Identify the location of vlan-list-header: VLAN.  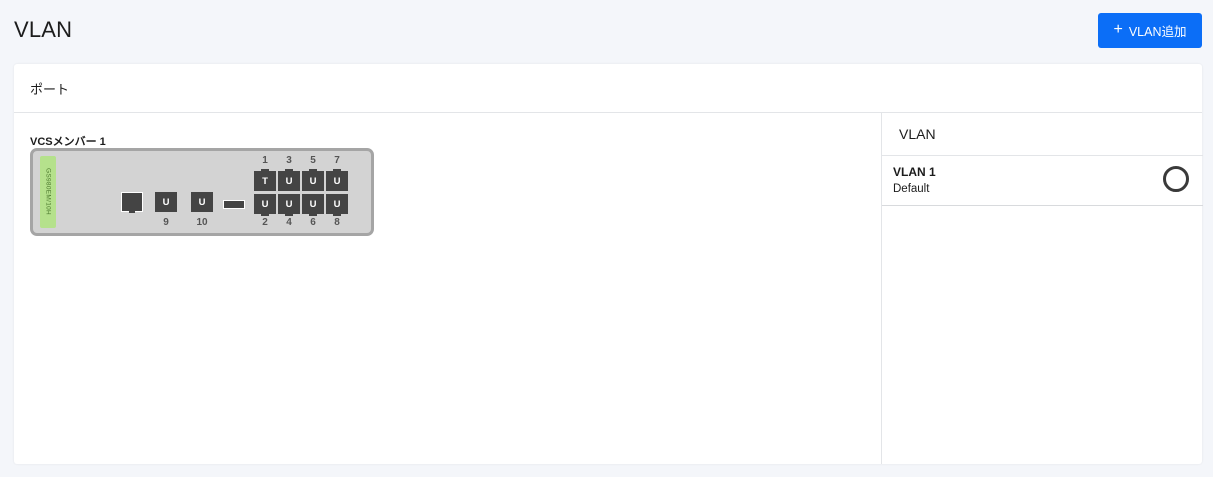
(1042, 134).